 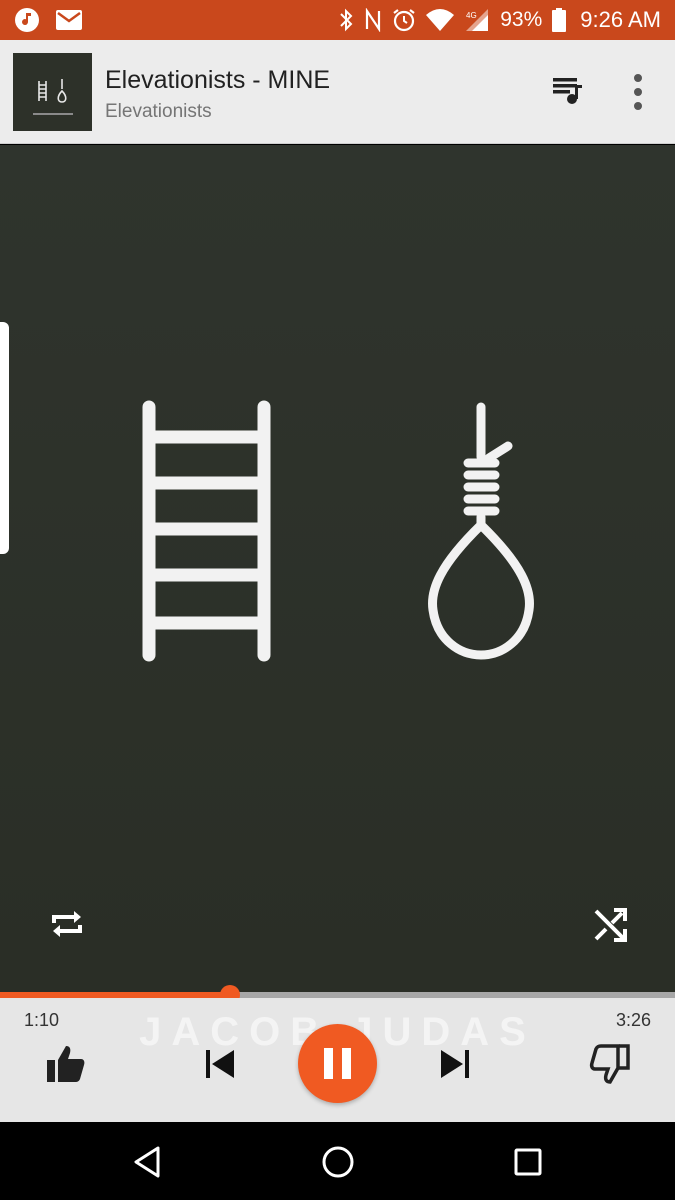 I want to click on skip-previous-icon, so click(x=220, y=1064).